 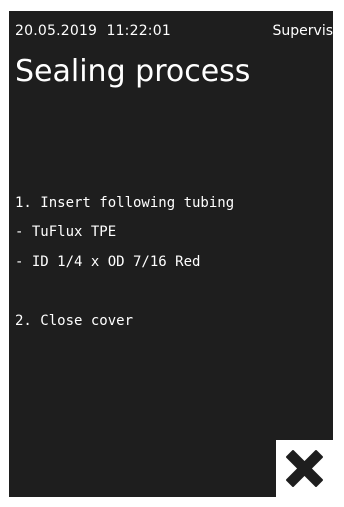 I want to click on close-icon, so click(x=304, y=468).